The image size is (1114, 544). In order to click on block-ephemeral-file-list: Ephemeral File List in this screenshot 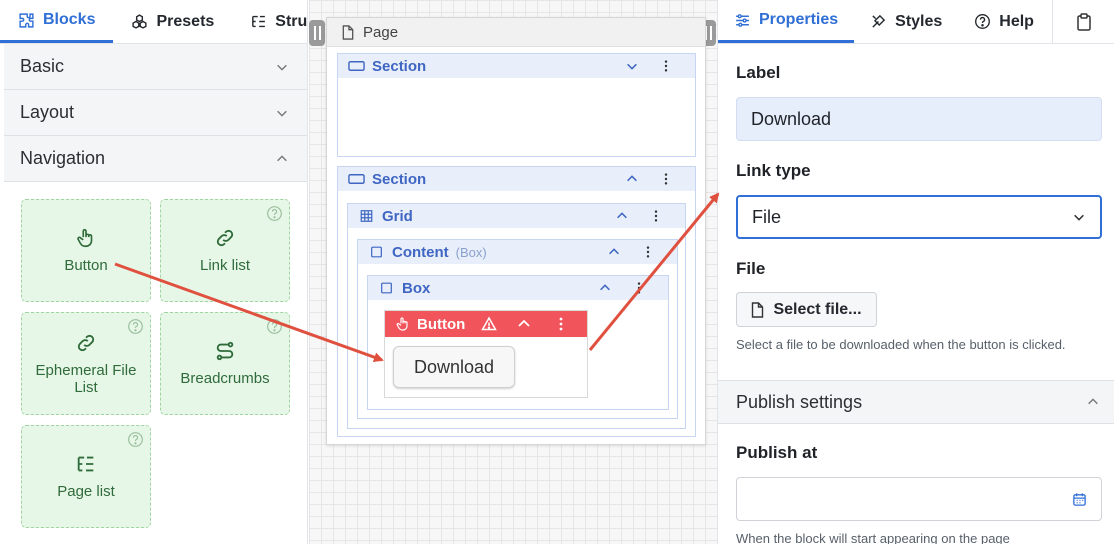, I will do `click(86, 363)`.